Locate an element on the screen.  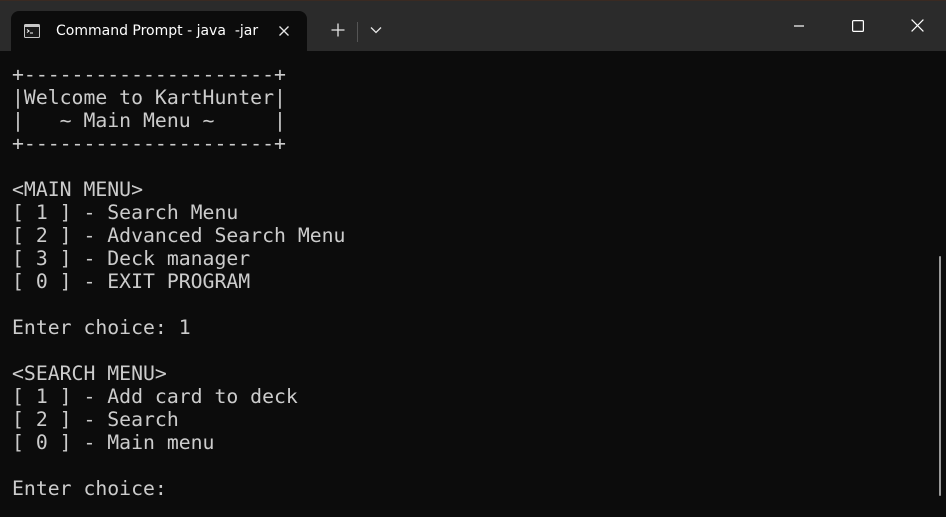
tab-separator is located at coordinates (357, 32).